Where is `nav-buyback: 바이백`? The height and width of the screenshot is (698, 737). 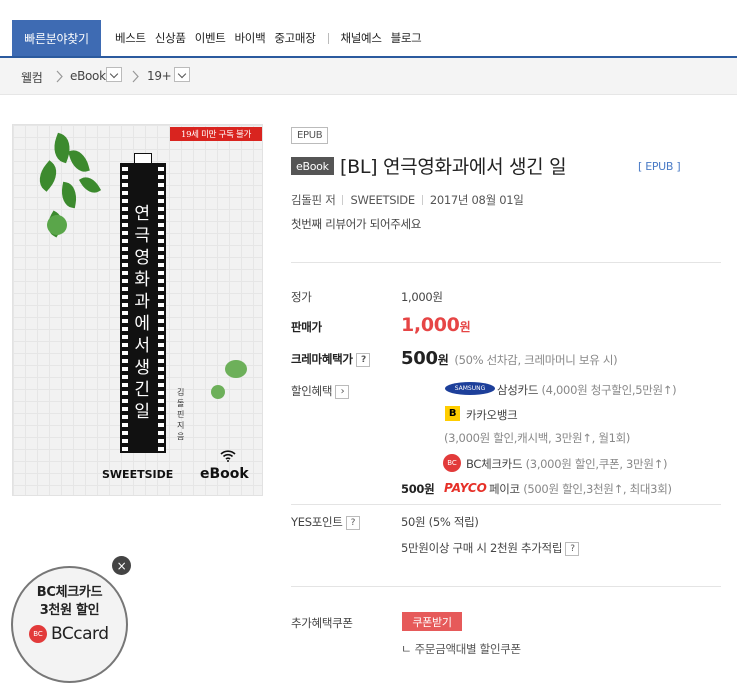 nav-buyback: 바이백 is located at coordinates (250, 38).